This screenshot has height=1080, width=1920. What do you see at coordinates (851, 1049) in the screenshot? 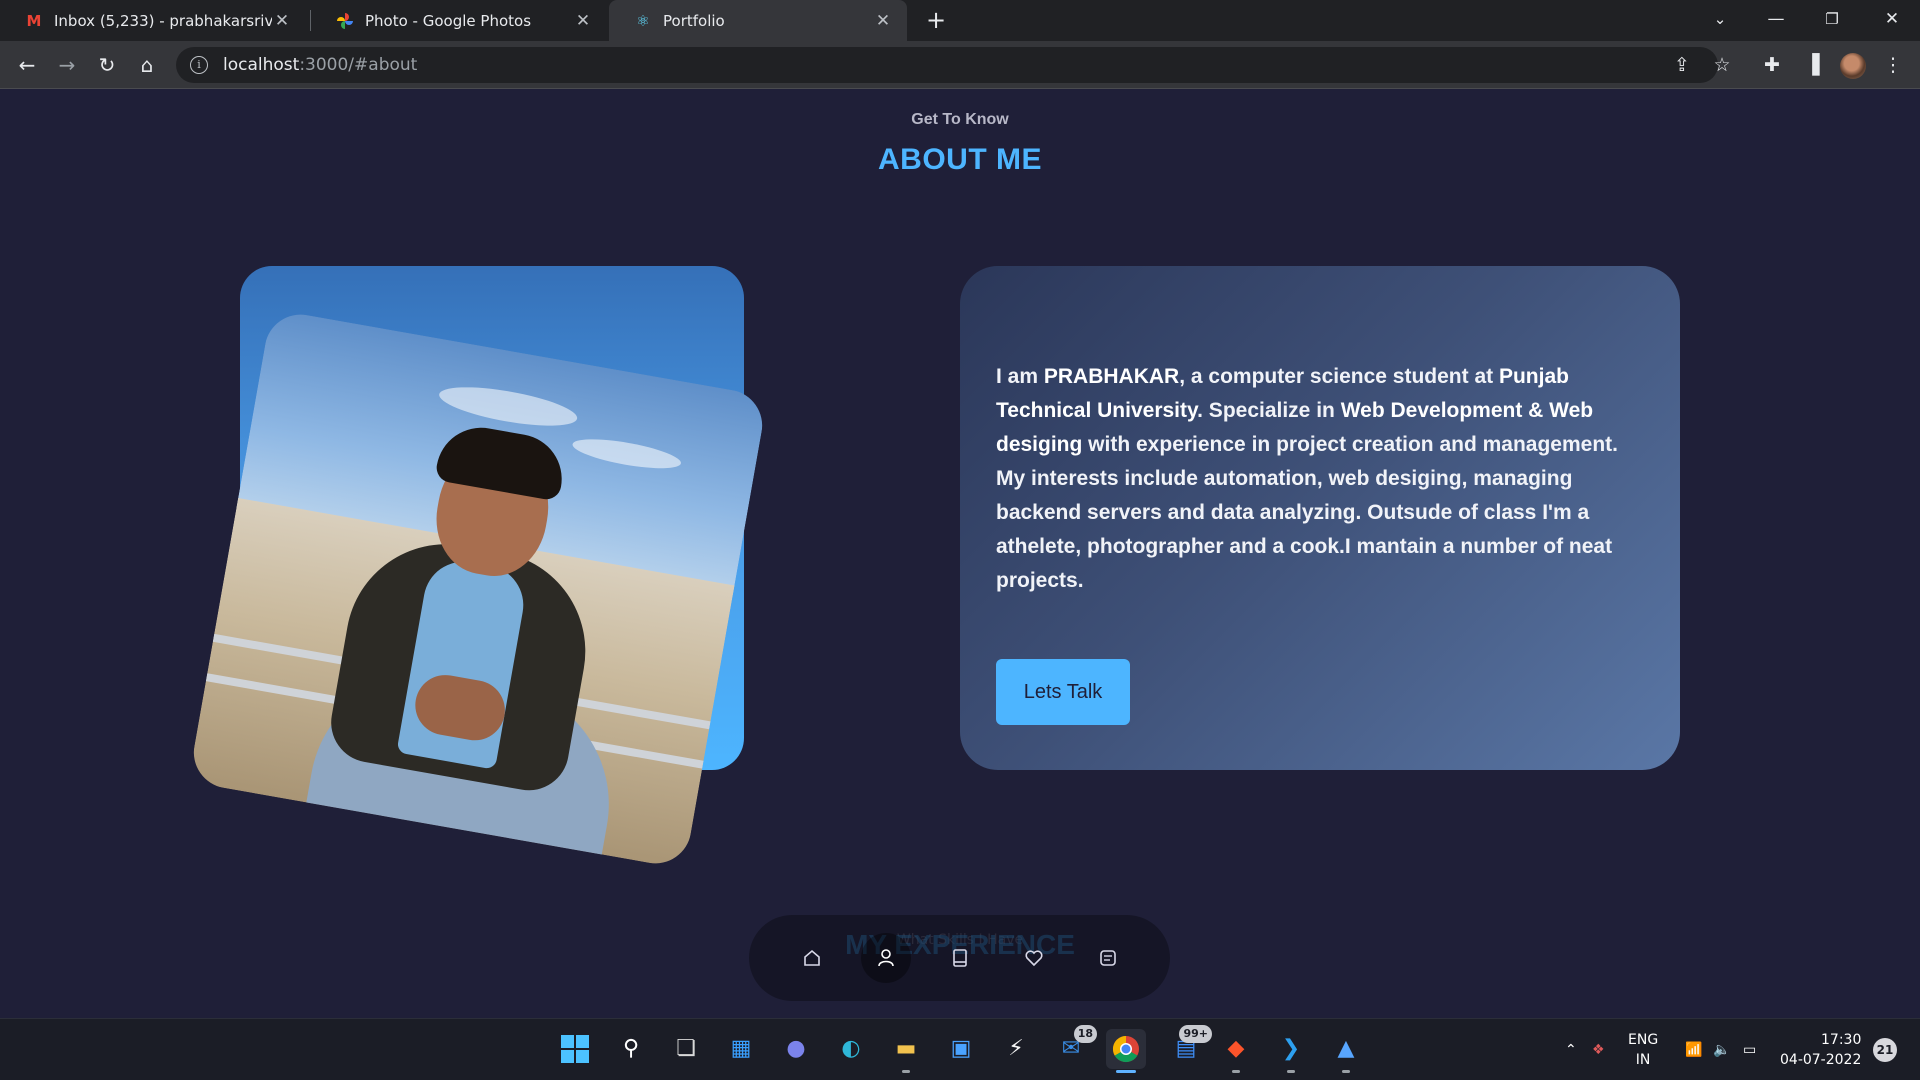
I see `edge-icon: ◐` at bounding box center [851, 1049].